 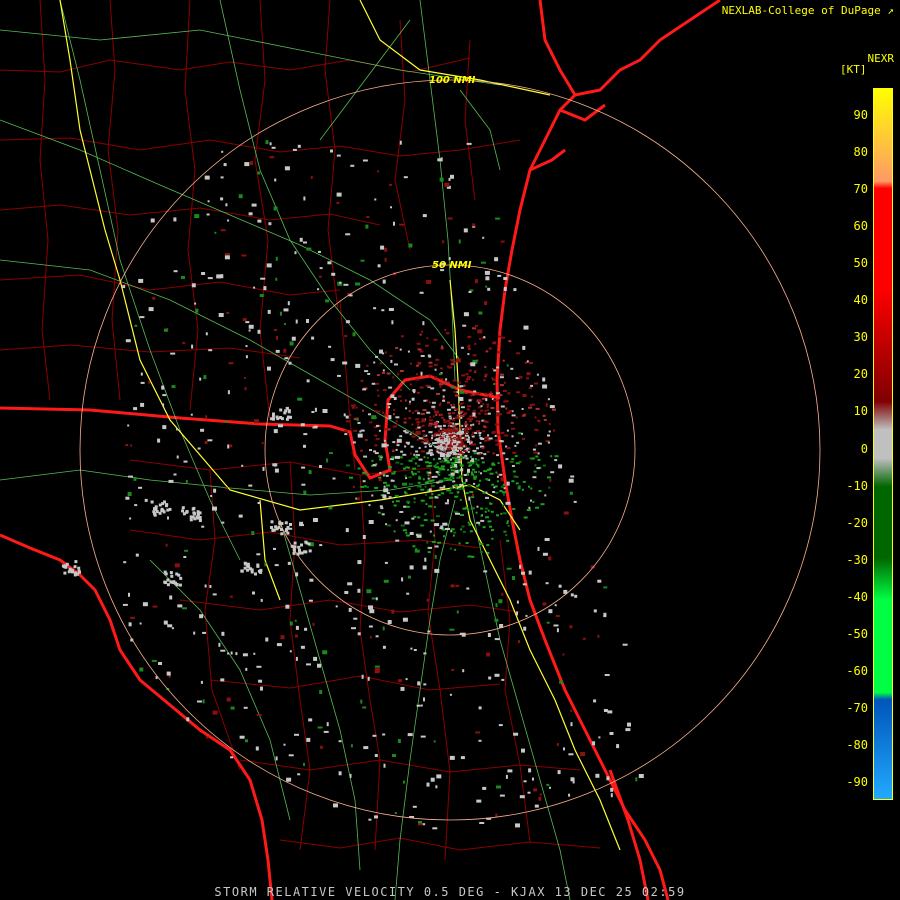 I want to click on units-label: [KT], so click(x=853, y=69).